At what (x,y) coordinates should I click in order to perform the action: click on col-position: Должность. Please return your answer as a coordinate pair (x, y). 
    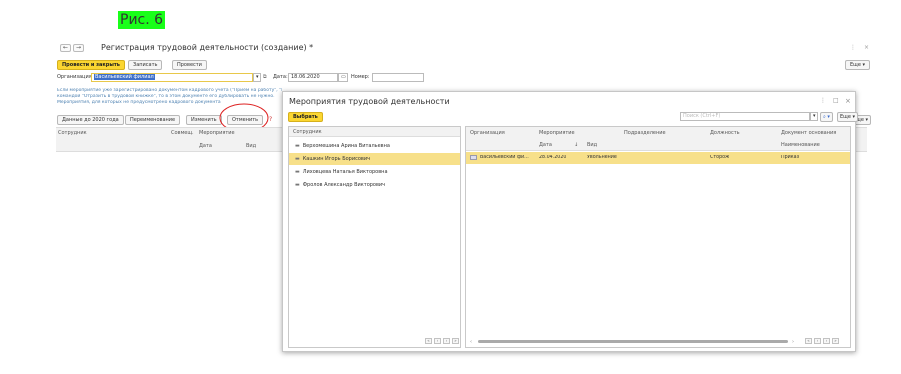
    Looking at the image, I should click on (725, 133).